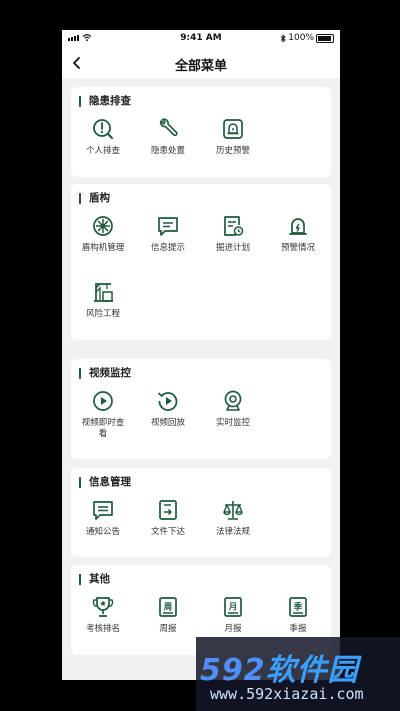 The image size is (400, 711). What do you see at coordinates (325, 38) in the screenshot?
I see `battery-icon` at bounding box center [325, 38].